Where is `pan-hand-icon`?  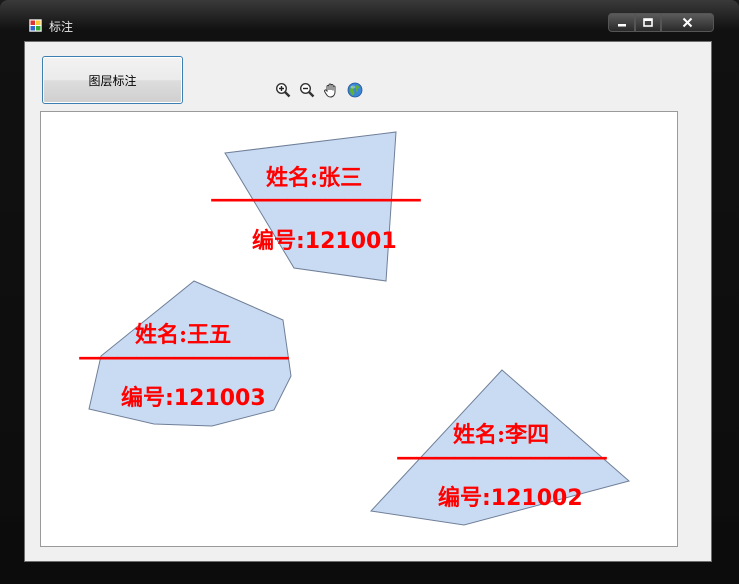 pan-hand-icon is located at coordinates (331, 90).